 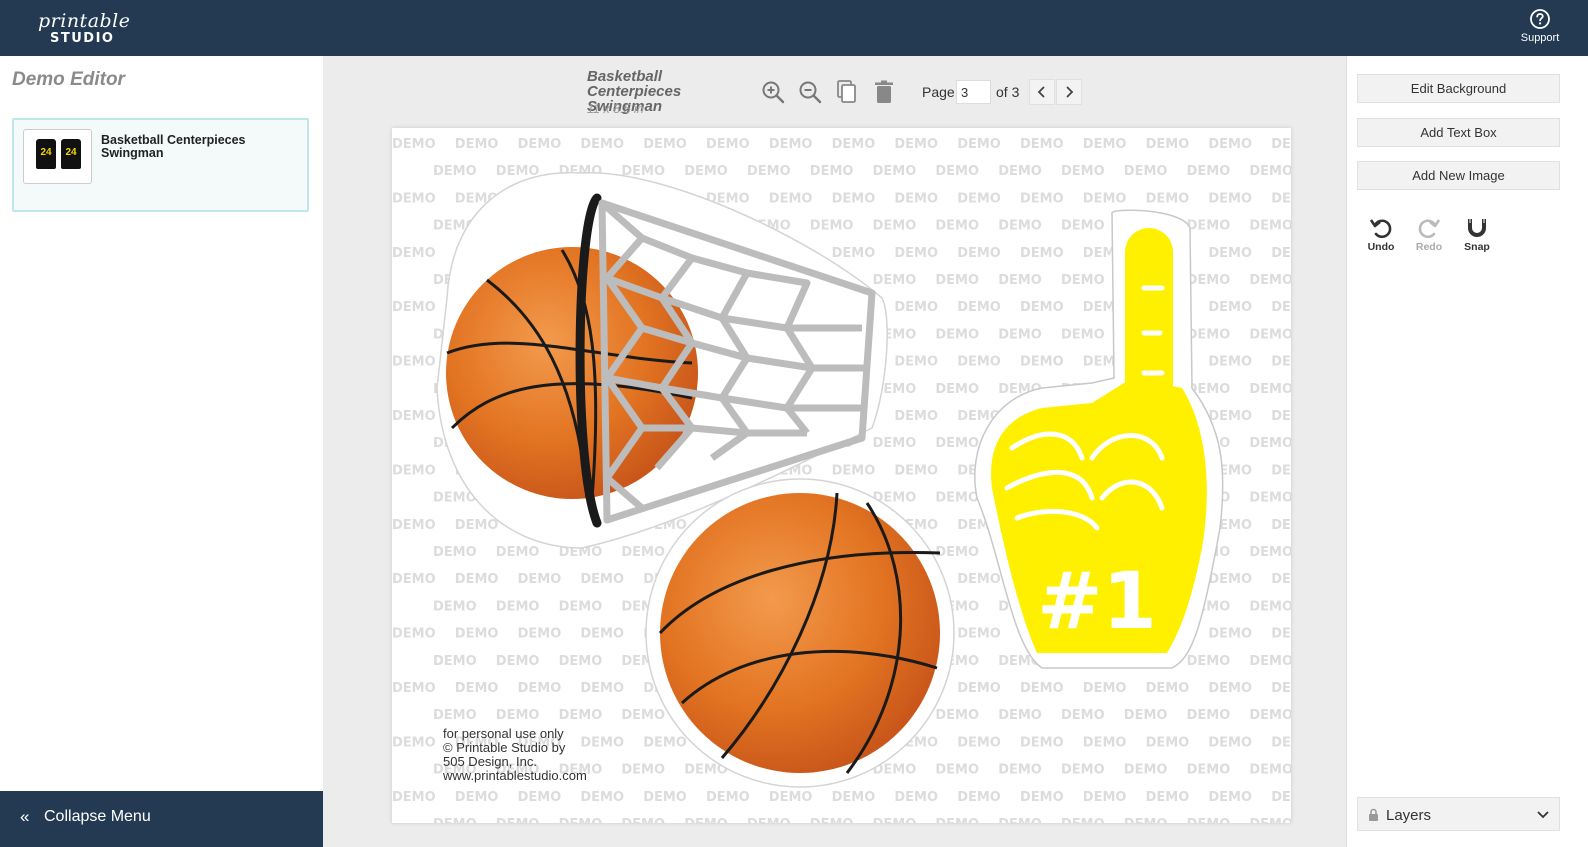 I want to click on delete-button, so click(x=884, y=92).